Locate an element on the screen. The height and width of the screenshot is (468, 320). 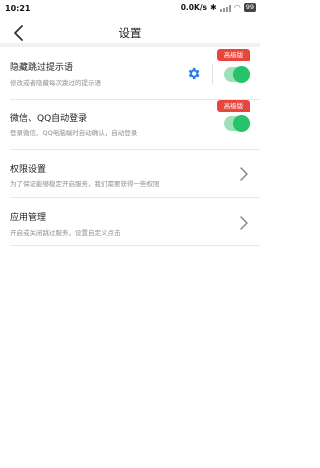
setting-title: 微信、QQ自动登录 is located at coordinates (49, 119).